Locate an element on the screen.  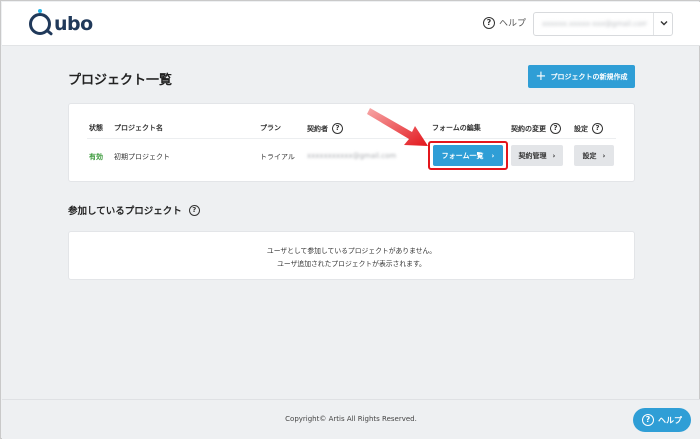
column-header-form-edit: フォームの編集 is located at coordinates (456, 128).